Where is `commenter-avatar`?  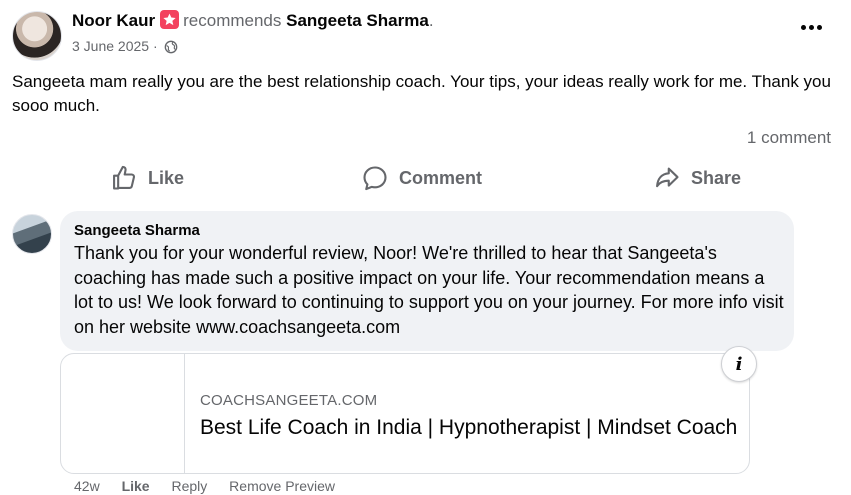
commenter-avatar is located at coordinates (32, 234).